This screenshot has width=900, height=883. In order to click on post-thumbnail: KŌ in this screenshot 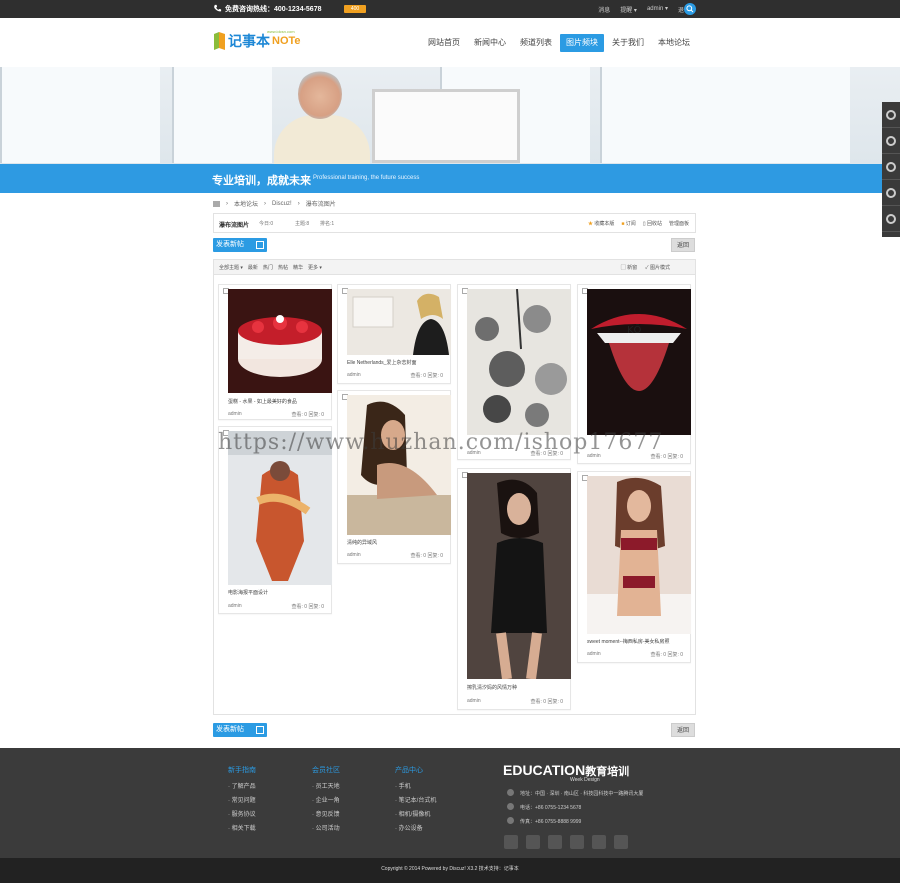, I will do `click(639, 362)`.